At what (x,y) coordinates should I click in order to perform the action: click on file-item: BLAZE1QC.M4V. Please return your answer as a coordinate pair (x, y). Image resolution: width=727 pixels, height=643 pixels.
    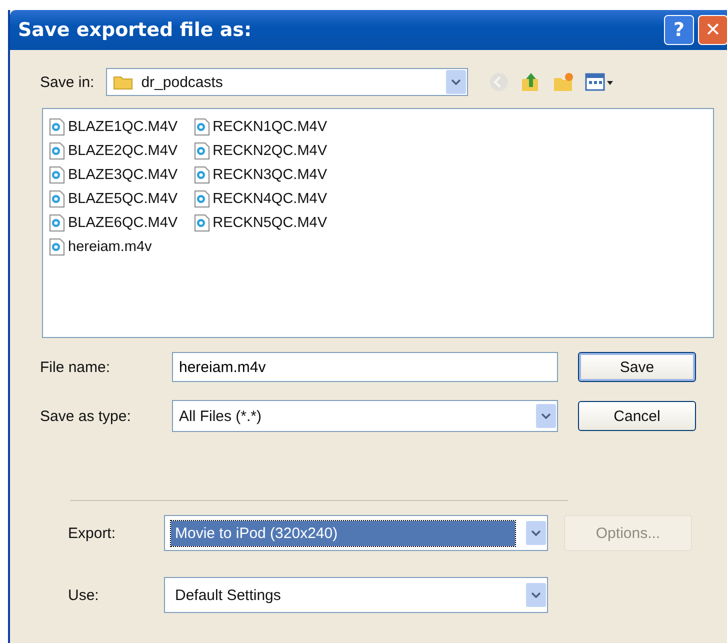
    Looking at the image, I should click on (113, 127).